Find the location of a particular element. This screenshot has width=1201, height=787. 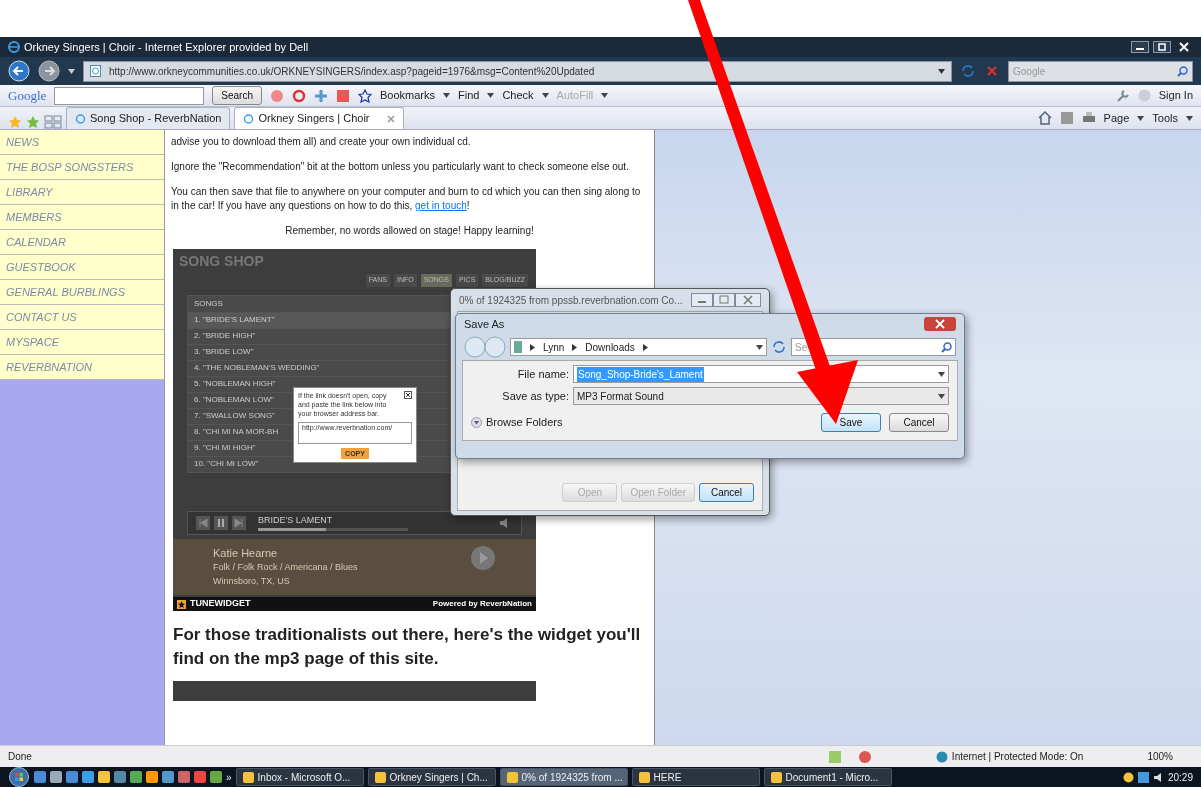

command-menu: Page is located at coordinates (1116, 118).